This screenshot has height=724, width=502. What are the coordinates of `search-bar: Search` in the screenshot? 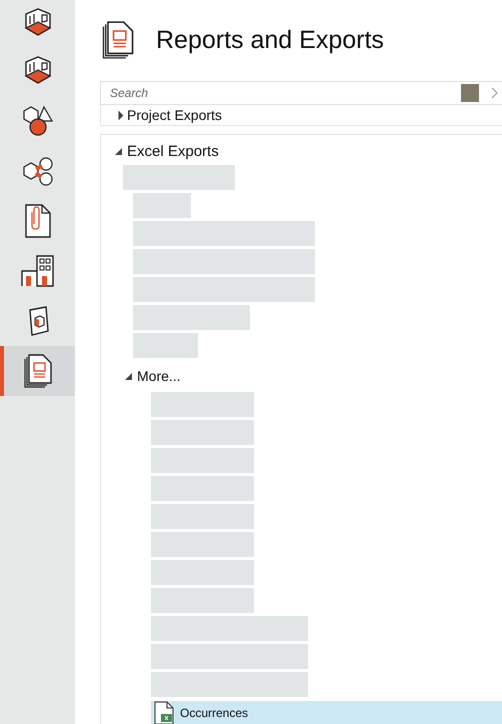 It's located at (301, 93).